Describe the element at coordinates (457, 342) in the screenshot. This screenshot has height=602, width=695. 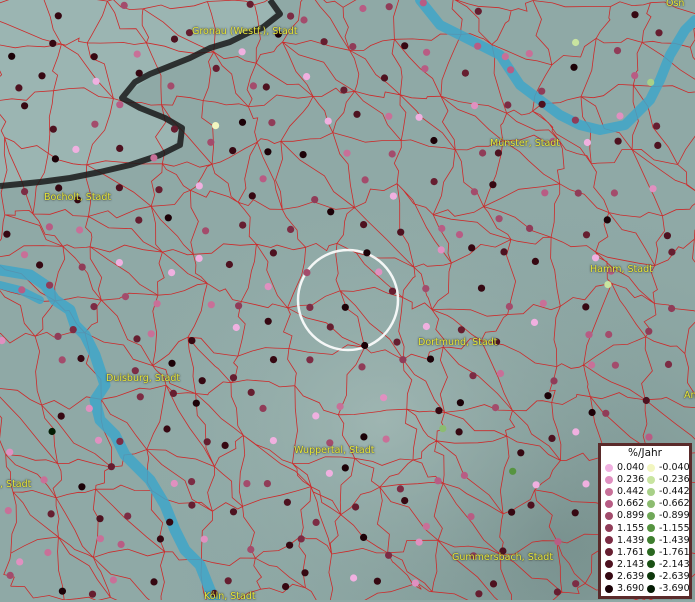
I see `city-label-dortmund: Dortmund, Stadt` at that location.